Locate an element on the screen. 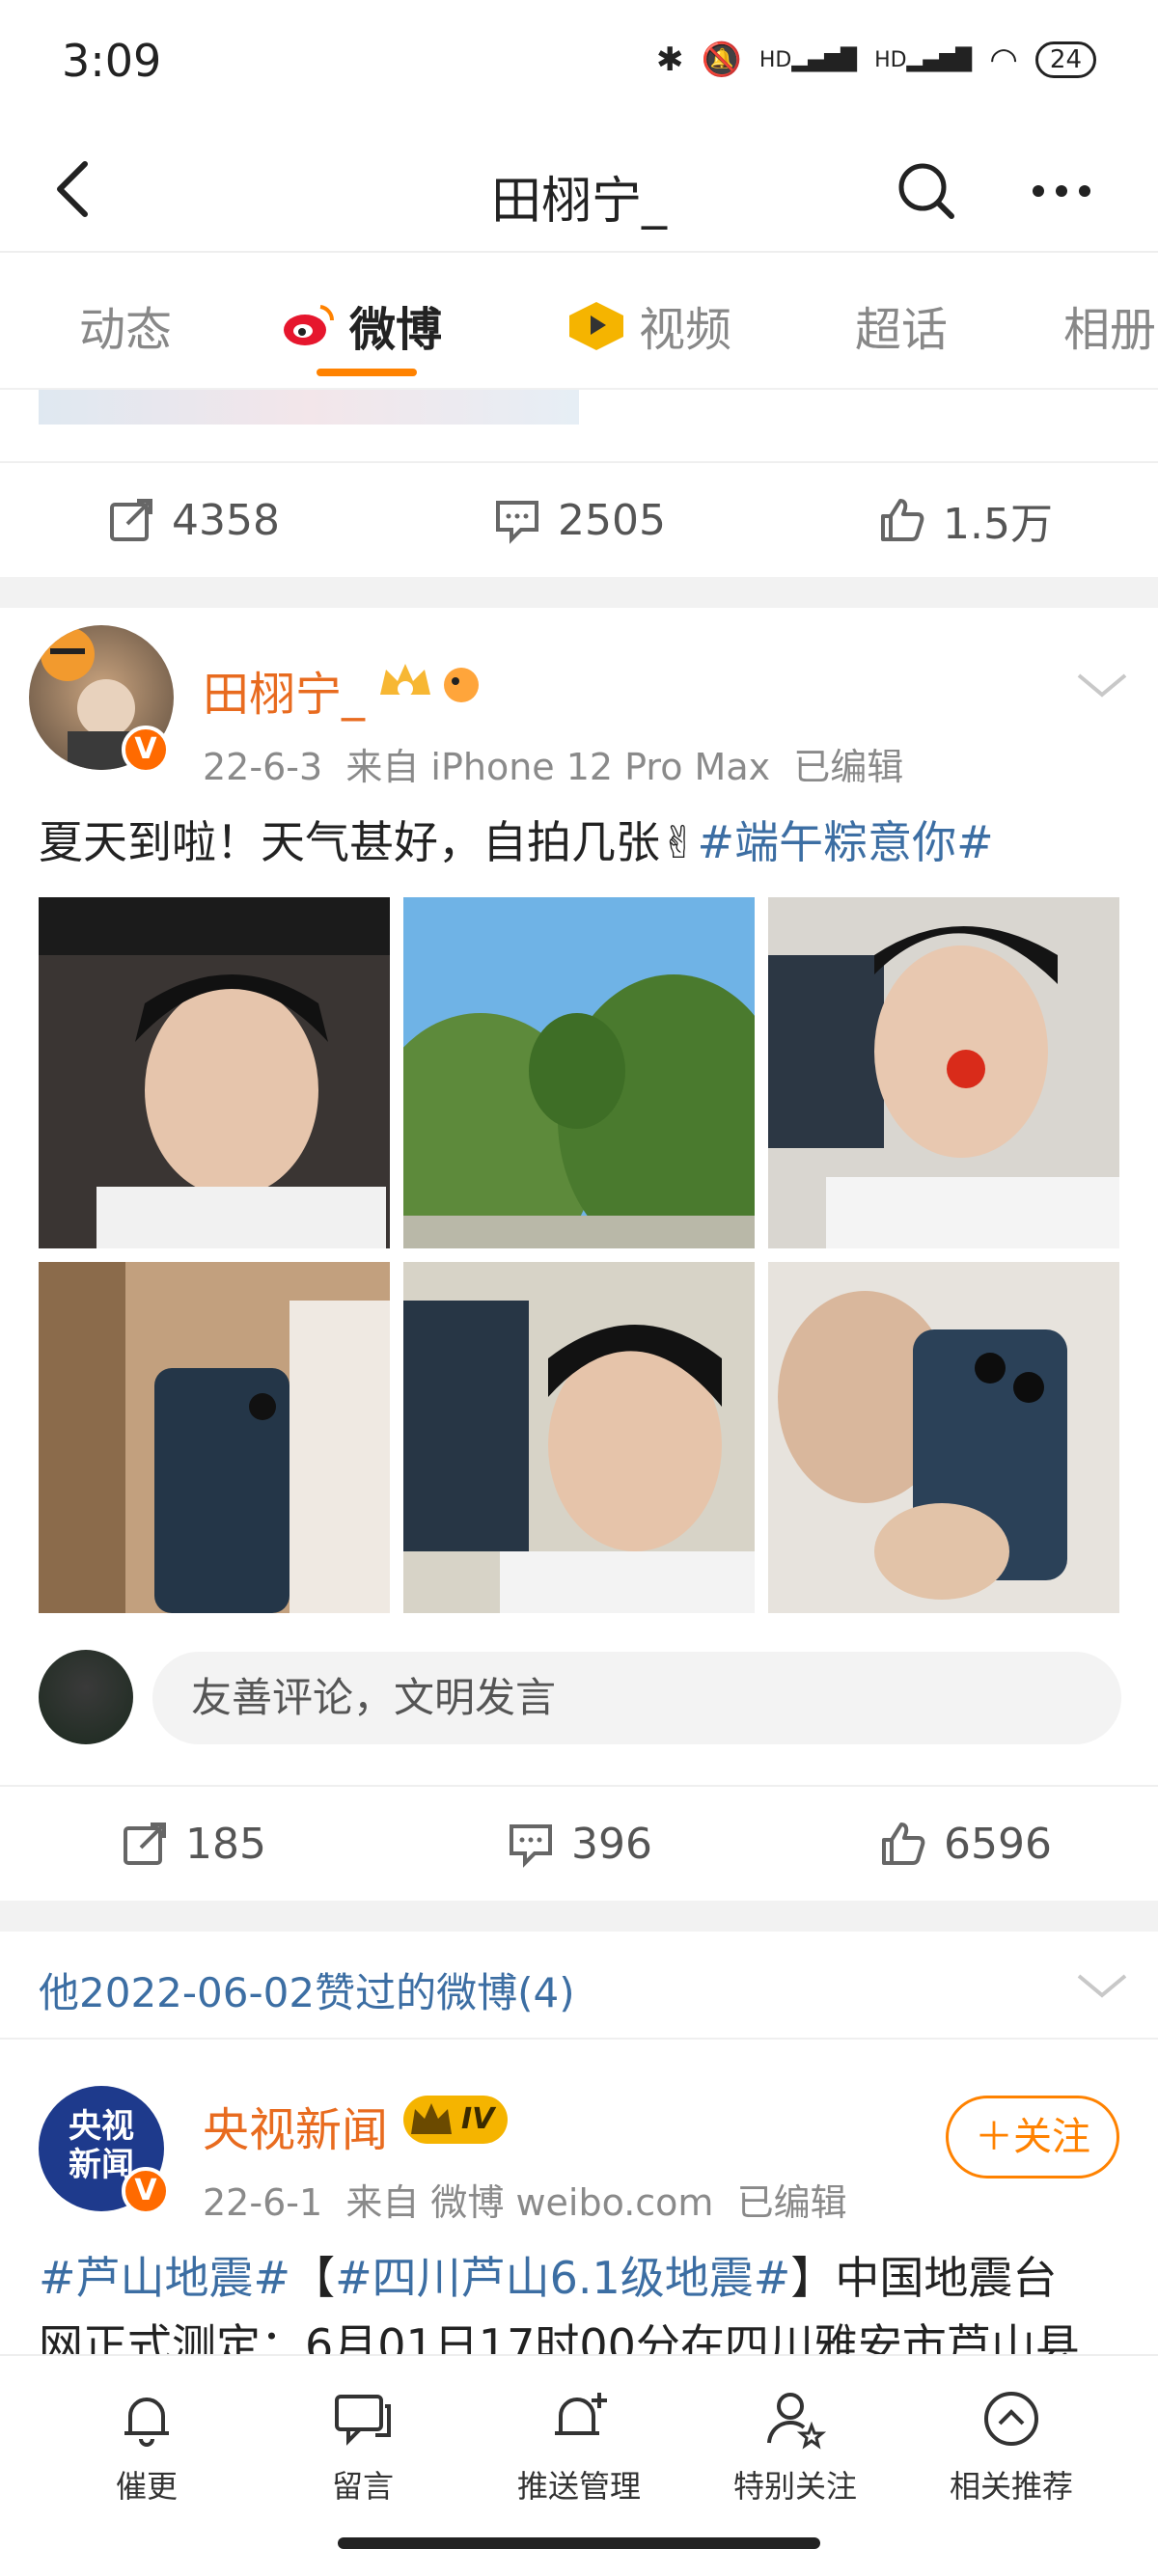 This screenshot has width=1158, height=2576. bracket-open: 【 is located at coordinates (313, 2278).